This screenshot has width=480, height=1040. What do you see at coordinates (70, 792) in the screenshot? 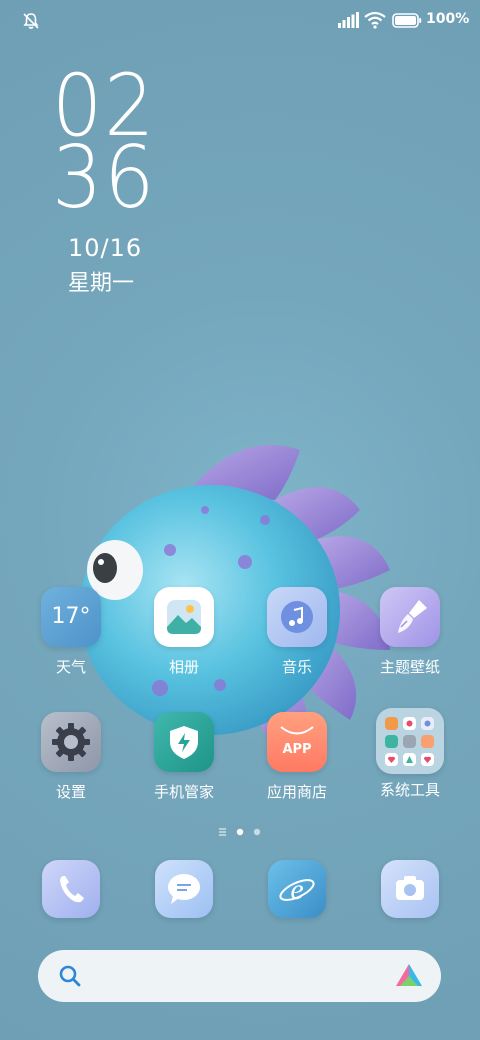
I see `app-label: 设置` at bounding box center [70, 792].